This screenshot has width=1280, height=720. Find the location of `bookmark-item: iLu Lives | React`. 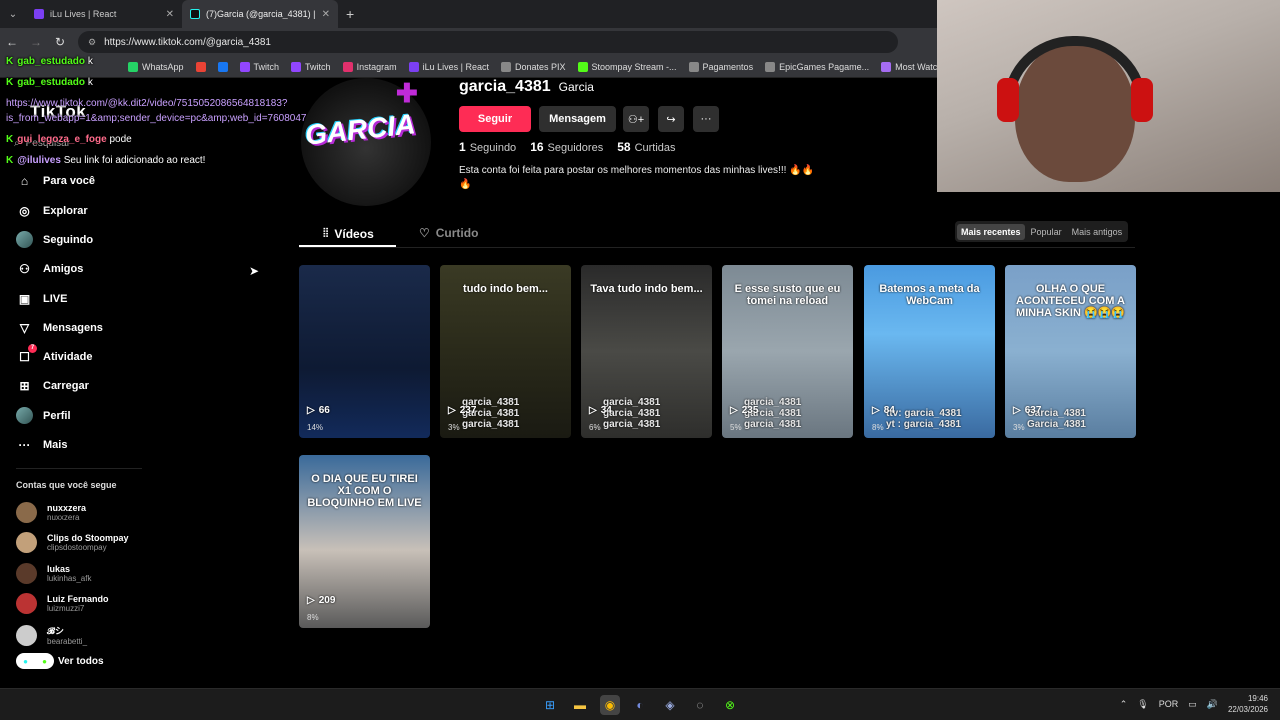

bookmark-item: iLu Lives | React is located at coordinates (448, 66).